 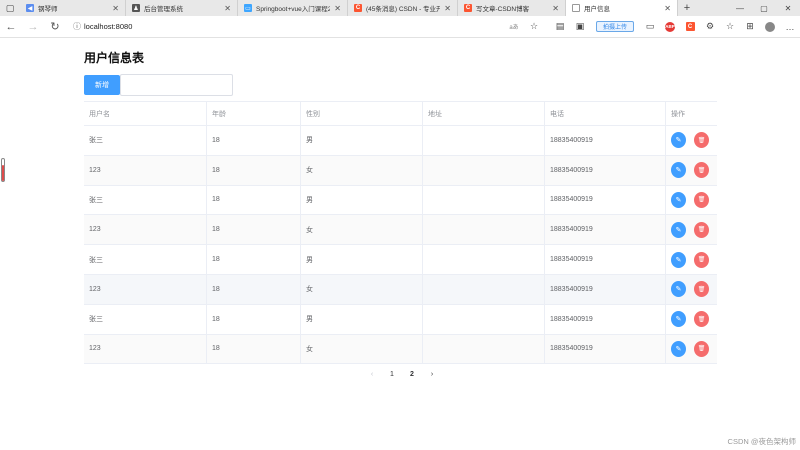 I want to click on tab-csdn: C (45条消息) CSDN - 专业开发 ✕, so click(x=403, y=8).